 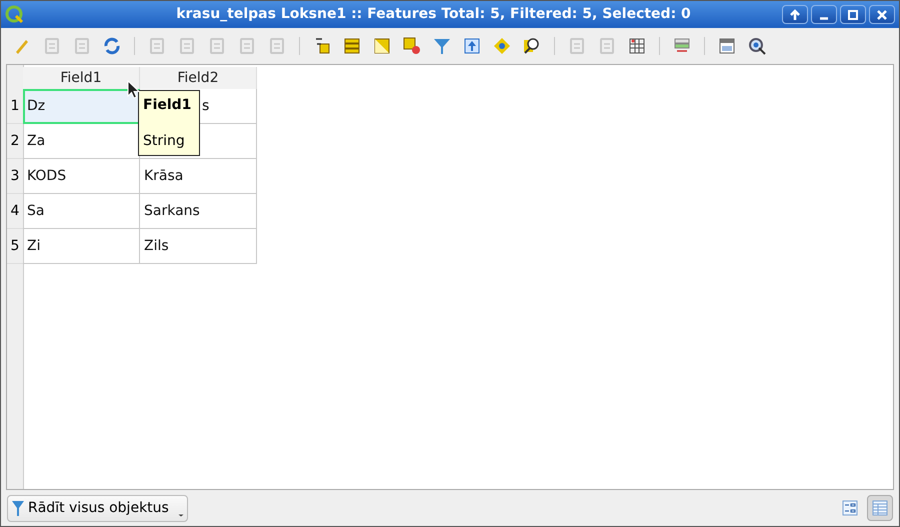 What do you see at coordinates (198, 246) in the screenshot?
I see `table-cell: Zils` at bounding box center [198, 246].